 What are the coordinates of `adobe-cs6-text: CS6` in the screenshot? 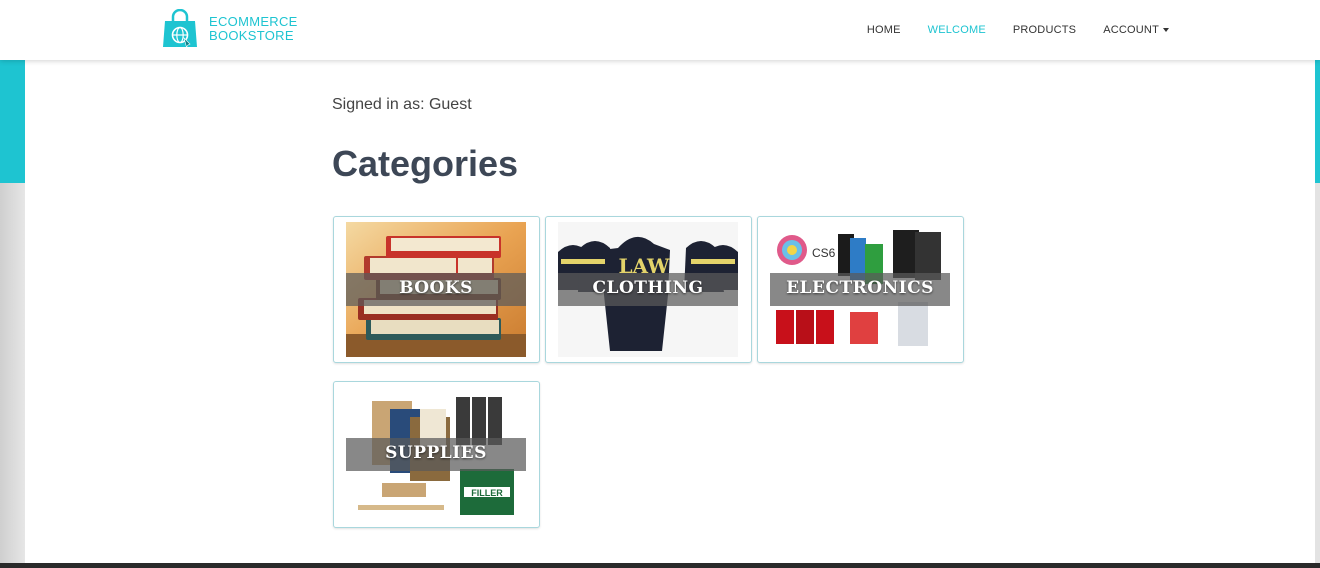 It's located at (824, 253).